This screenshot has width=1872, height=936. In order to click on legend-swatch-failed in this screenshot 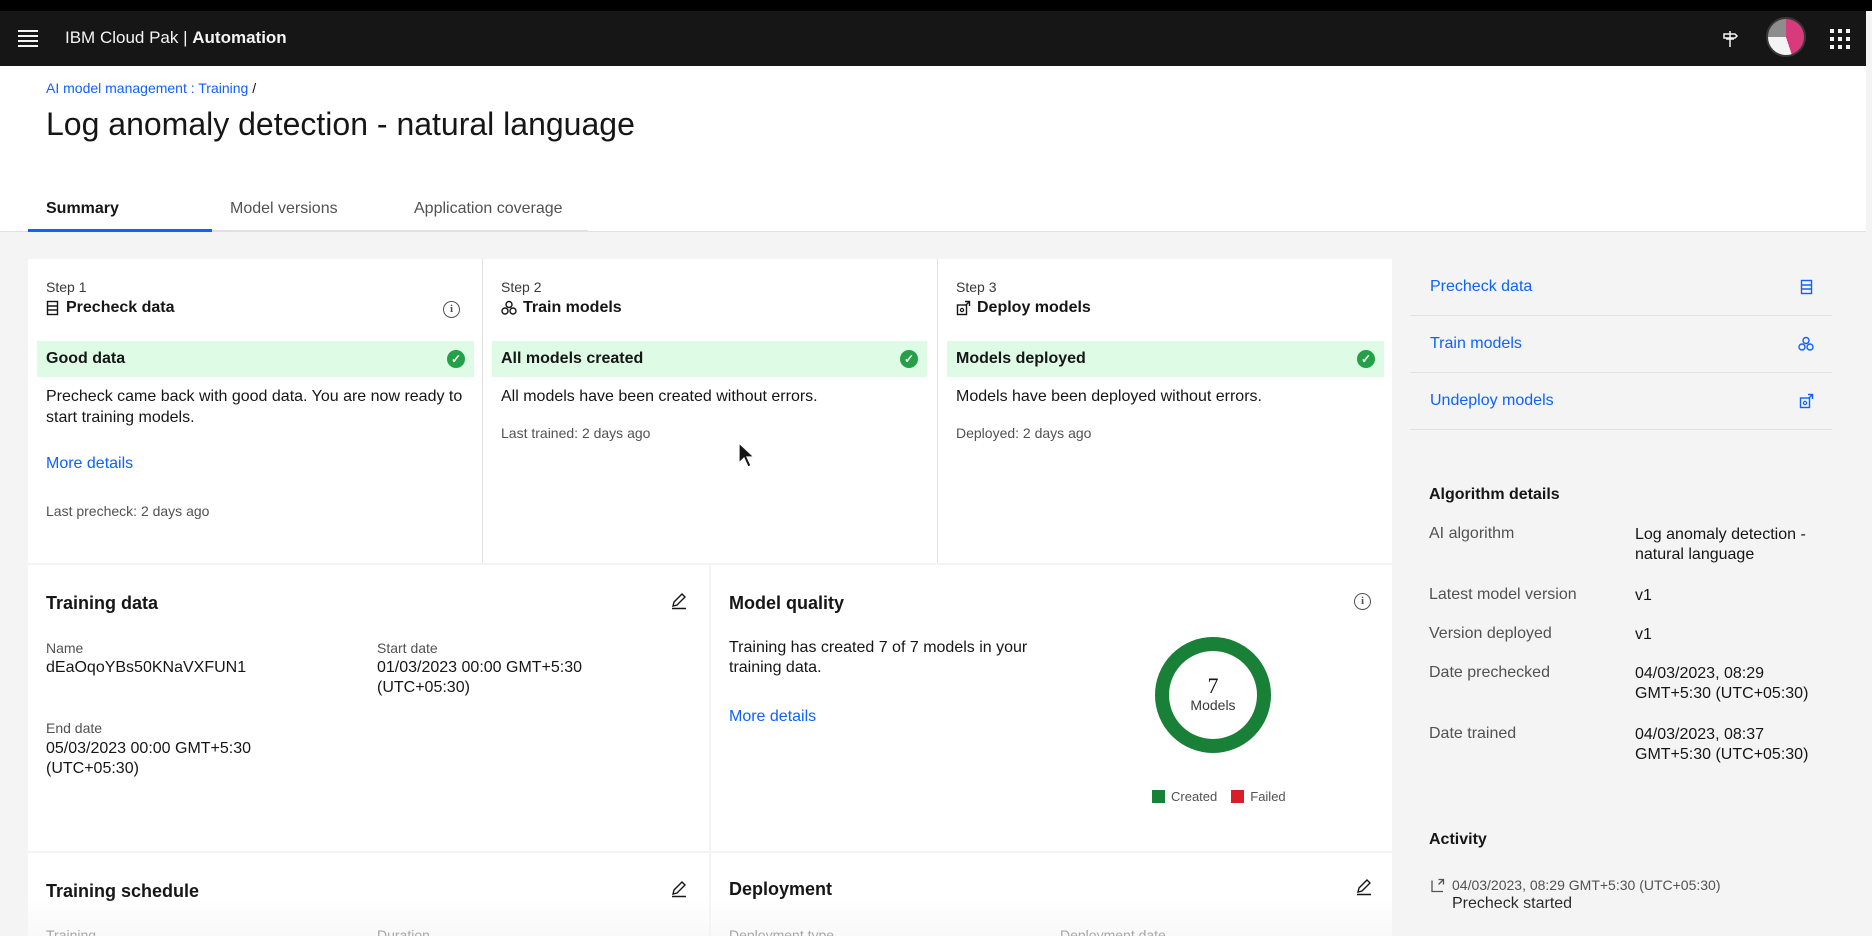, I will do `click(1238, 796)`.